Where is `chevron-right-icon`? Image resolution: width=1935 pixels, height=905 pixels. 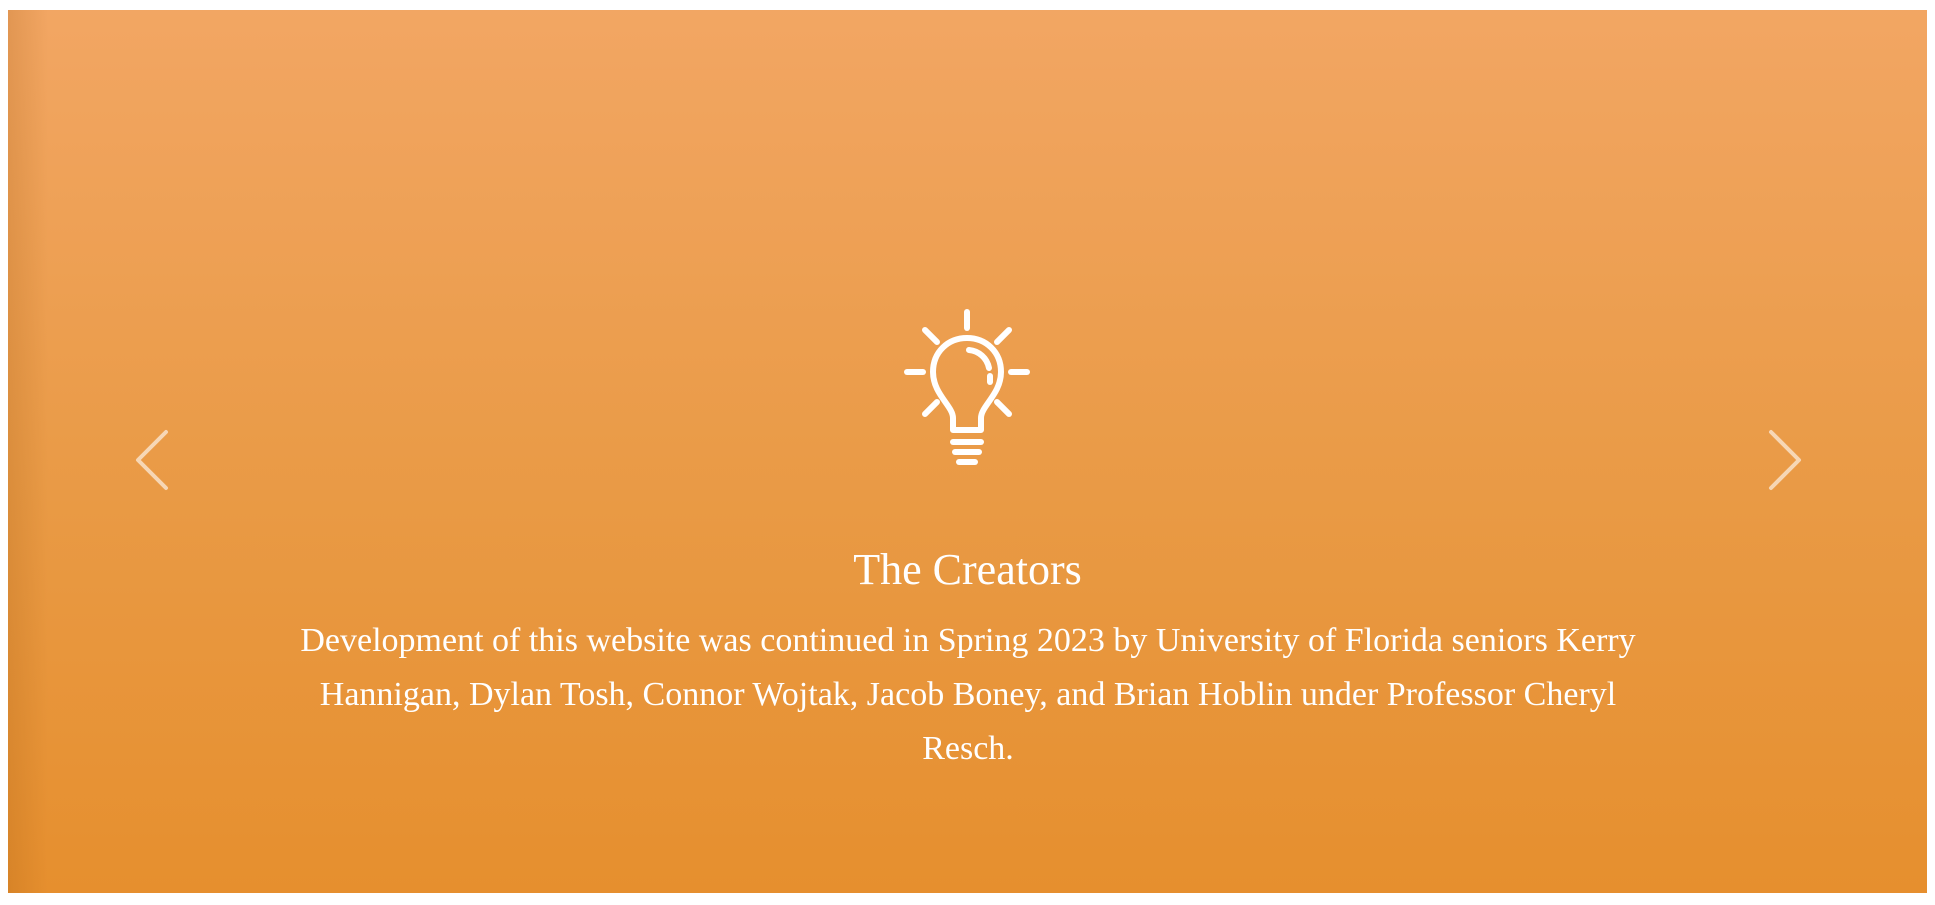 chevron-right-icon is located at coordinates (1785, 460).